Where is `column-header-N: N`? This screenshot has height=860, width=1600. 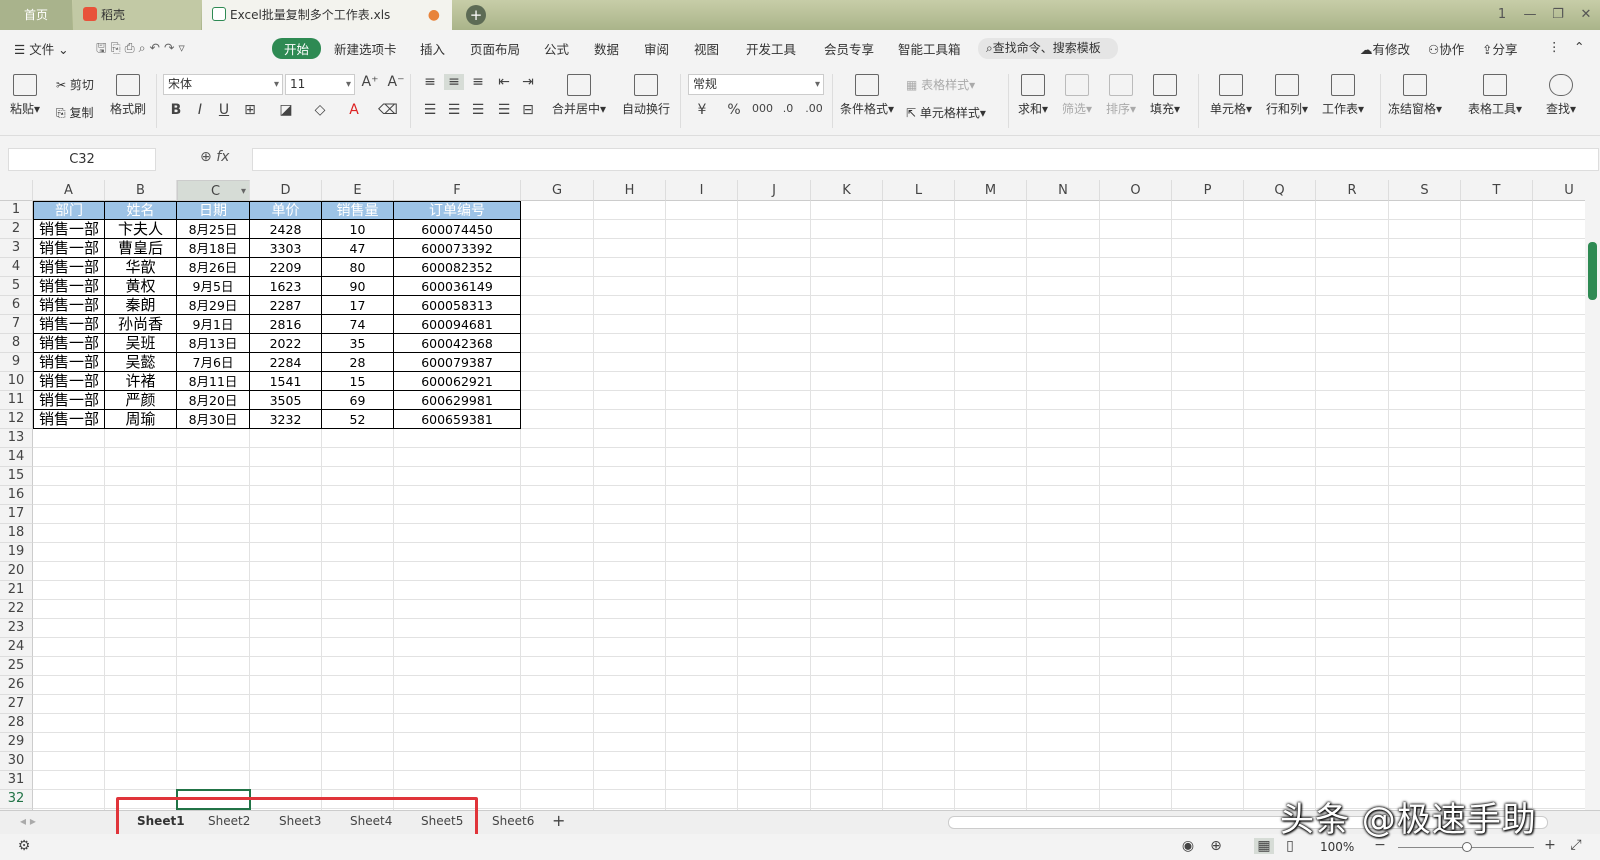
column-header-N: N is located at coordinates (1063, 190).